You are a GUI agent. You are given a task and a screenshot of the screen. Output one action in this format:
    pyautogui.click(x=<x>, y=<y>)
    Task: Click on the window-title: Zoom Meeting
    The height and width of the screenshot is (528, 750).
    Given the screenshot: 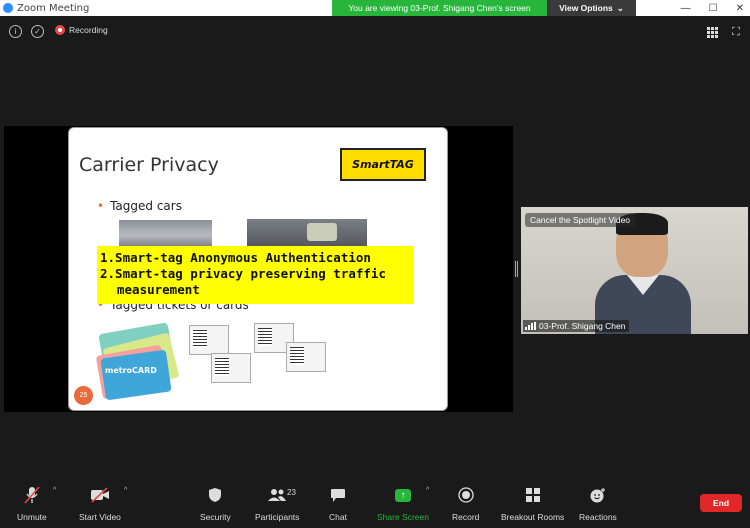 What is the action you would take?
    pyautogui.click(x=53, y=8)
    